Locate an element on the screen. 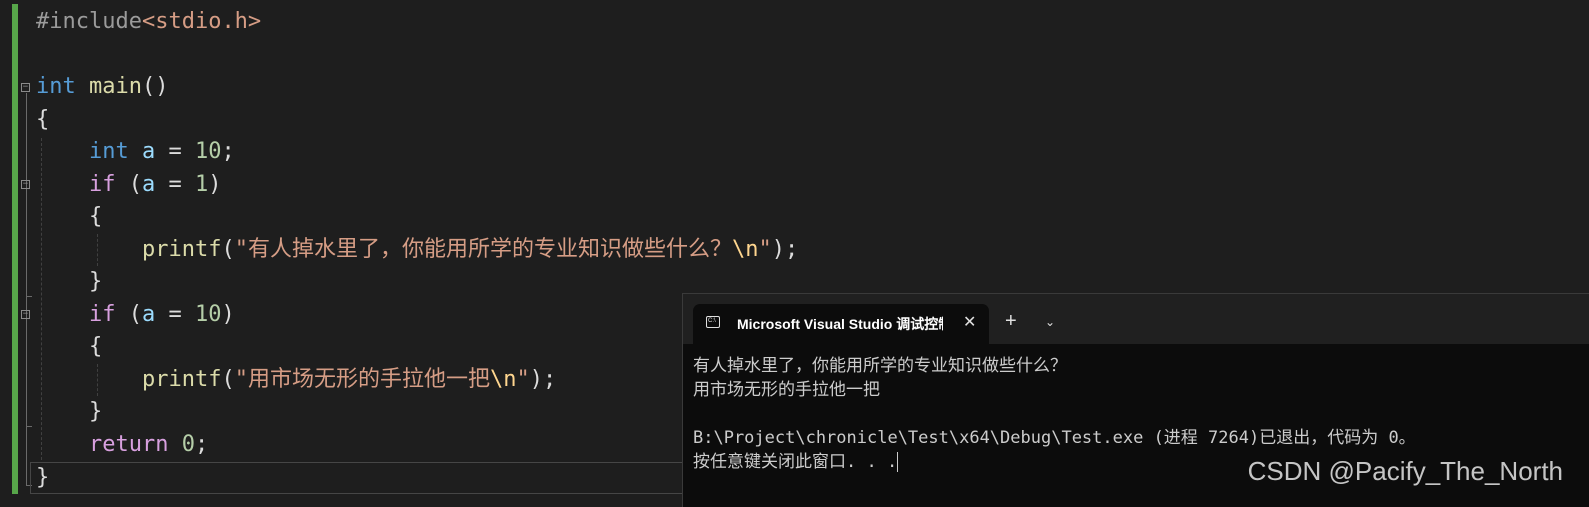  code-line-1: #include<stdio.h> is located at coordinates (148, 22).